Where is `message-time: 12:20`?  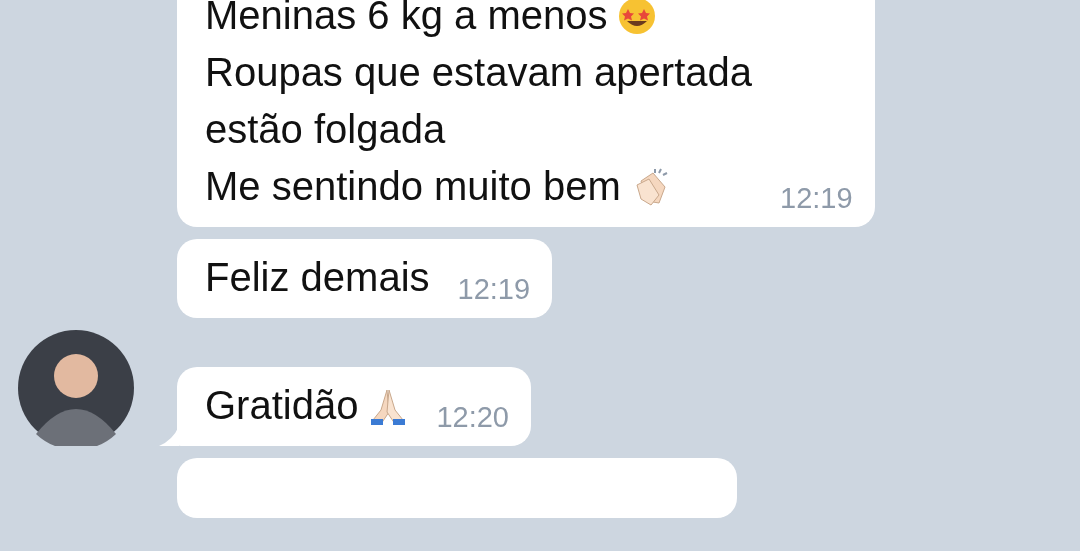
message-time: 12:20 is located at coordinates (472, 417).